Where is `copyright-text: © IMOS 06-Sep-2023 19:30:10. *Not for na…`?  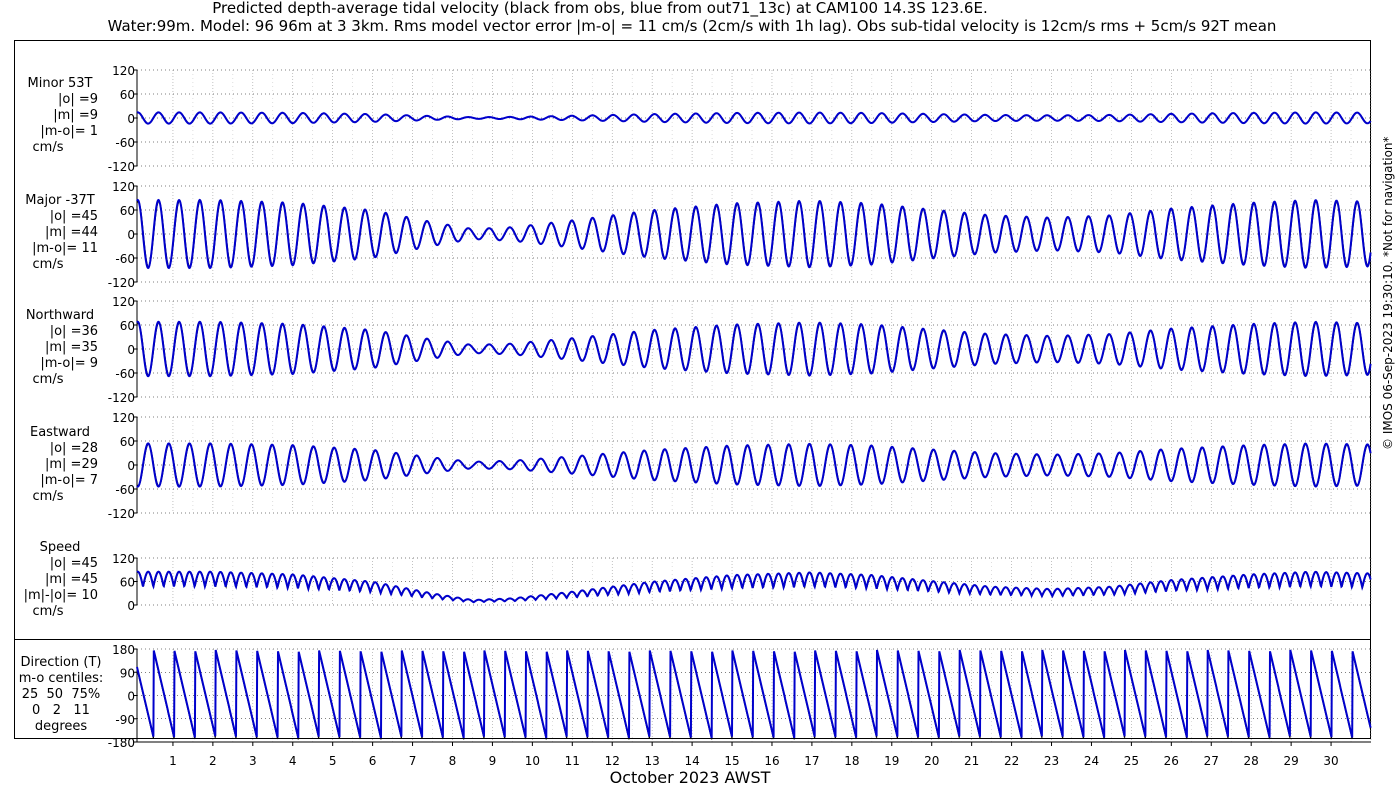
copyright-text: © IMOS 06-Sep-2023 19:30:10. *Not for na… is located at coordinates (1388, 293).